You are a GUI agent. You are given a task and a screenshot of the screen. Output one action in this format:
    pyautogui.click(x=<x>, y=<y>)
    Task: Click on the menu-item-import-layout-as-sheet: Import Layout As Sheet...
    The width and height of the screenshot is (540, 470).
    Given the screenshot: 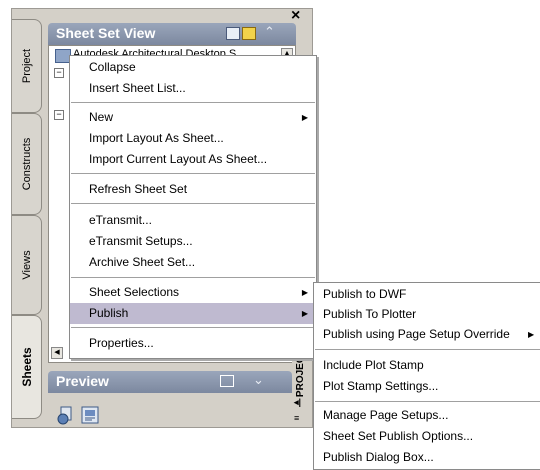 What is the action you would take?
    pyautogui.click(x=193, y=138)
    